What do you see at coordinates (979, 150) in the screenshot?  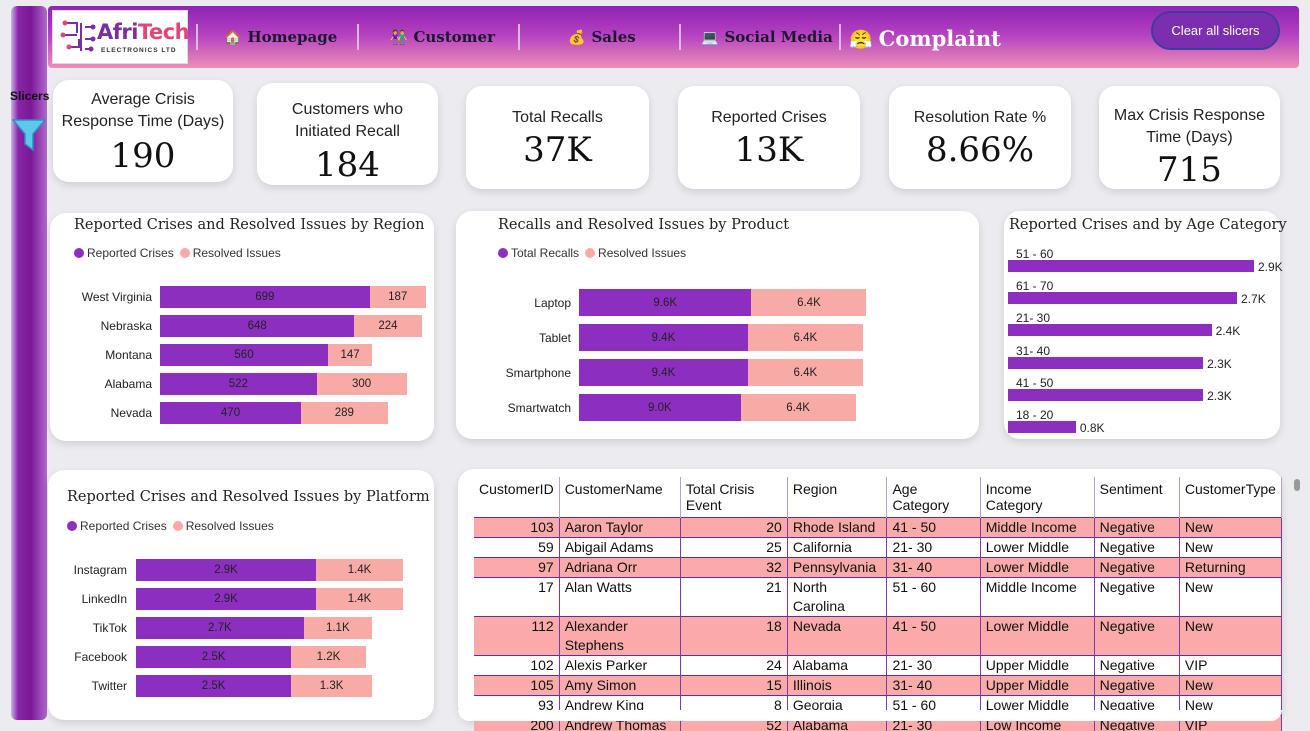 I see `kpi-value: 8.66%` at bounding box center [979, 150].